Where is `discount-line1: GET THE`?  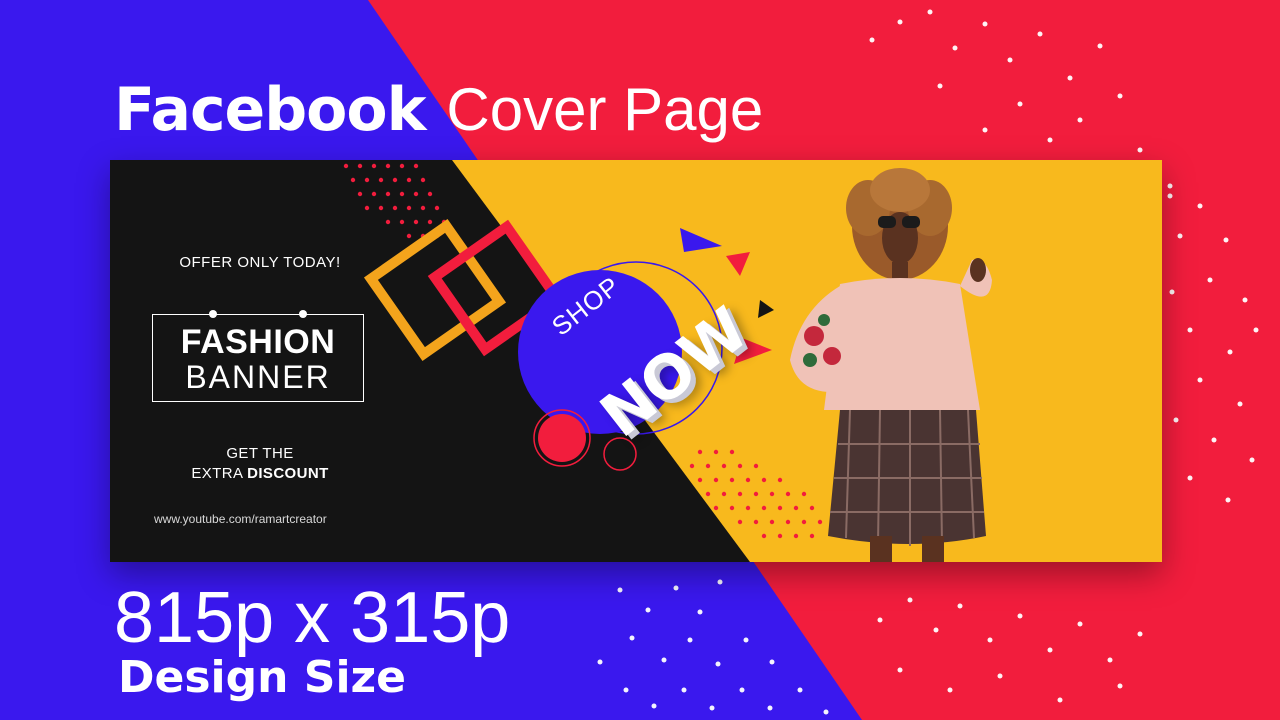 discount-line1: GET THE is located at coordinates (260, 453).